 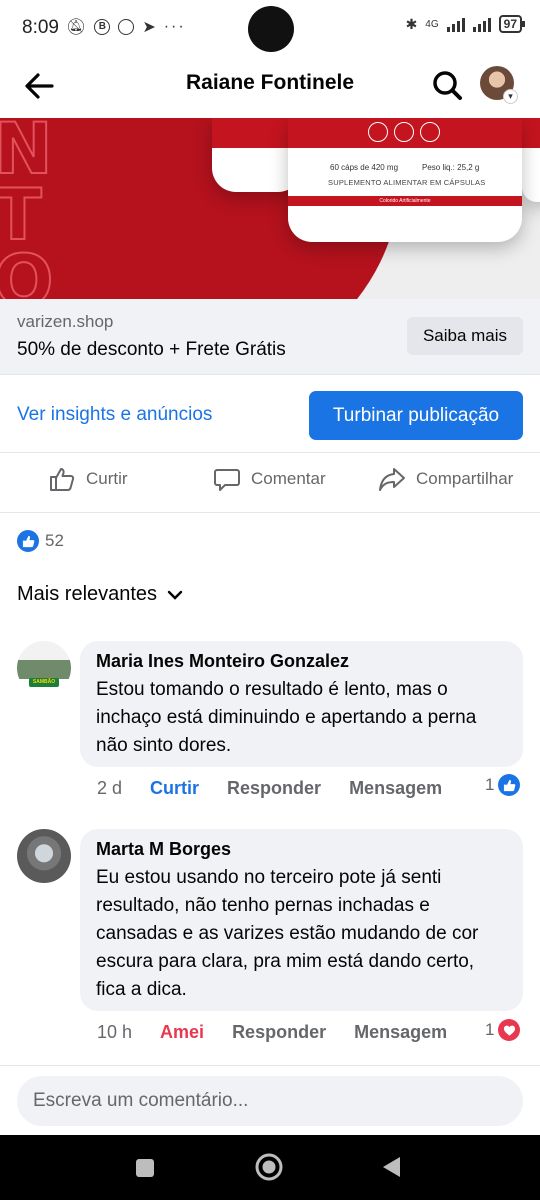 What do you see at coordinates (62, 479) in the screenshot?
I see `thumbs-up-icon` at bounding box center [62, 479].